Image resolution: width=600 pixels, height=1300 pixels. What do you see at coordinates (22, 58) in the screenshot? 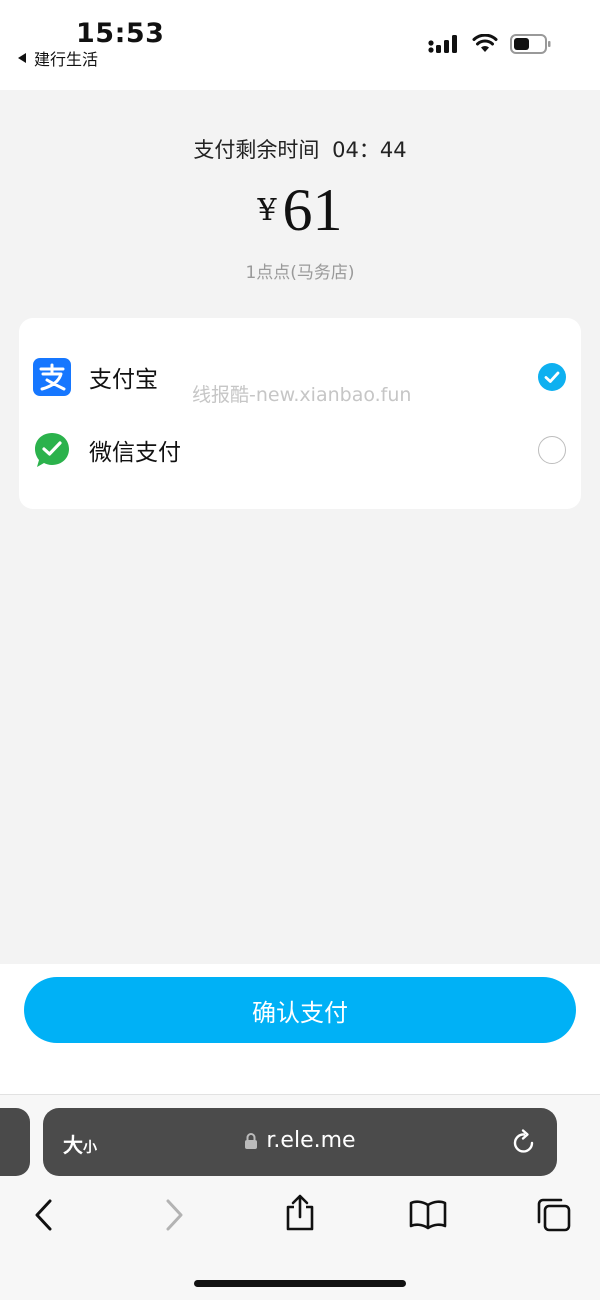
I see `back-arrow-icon` at bounding box center [22, 58].